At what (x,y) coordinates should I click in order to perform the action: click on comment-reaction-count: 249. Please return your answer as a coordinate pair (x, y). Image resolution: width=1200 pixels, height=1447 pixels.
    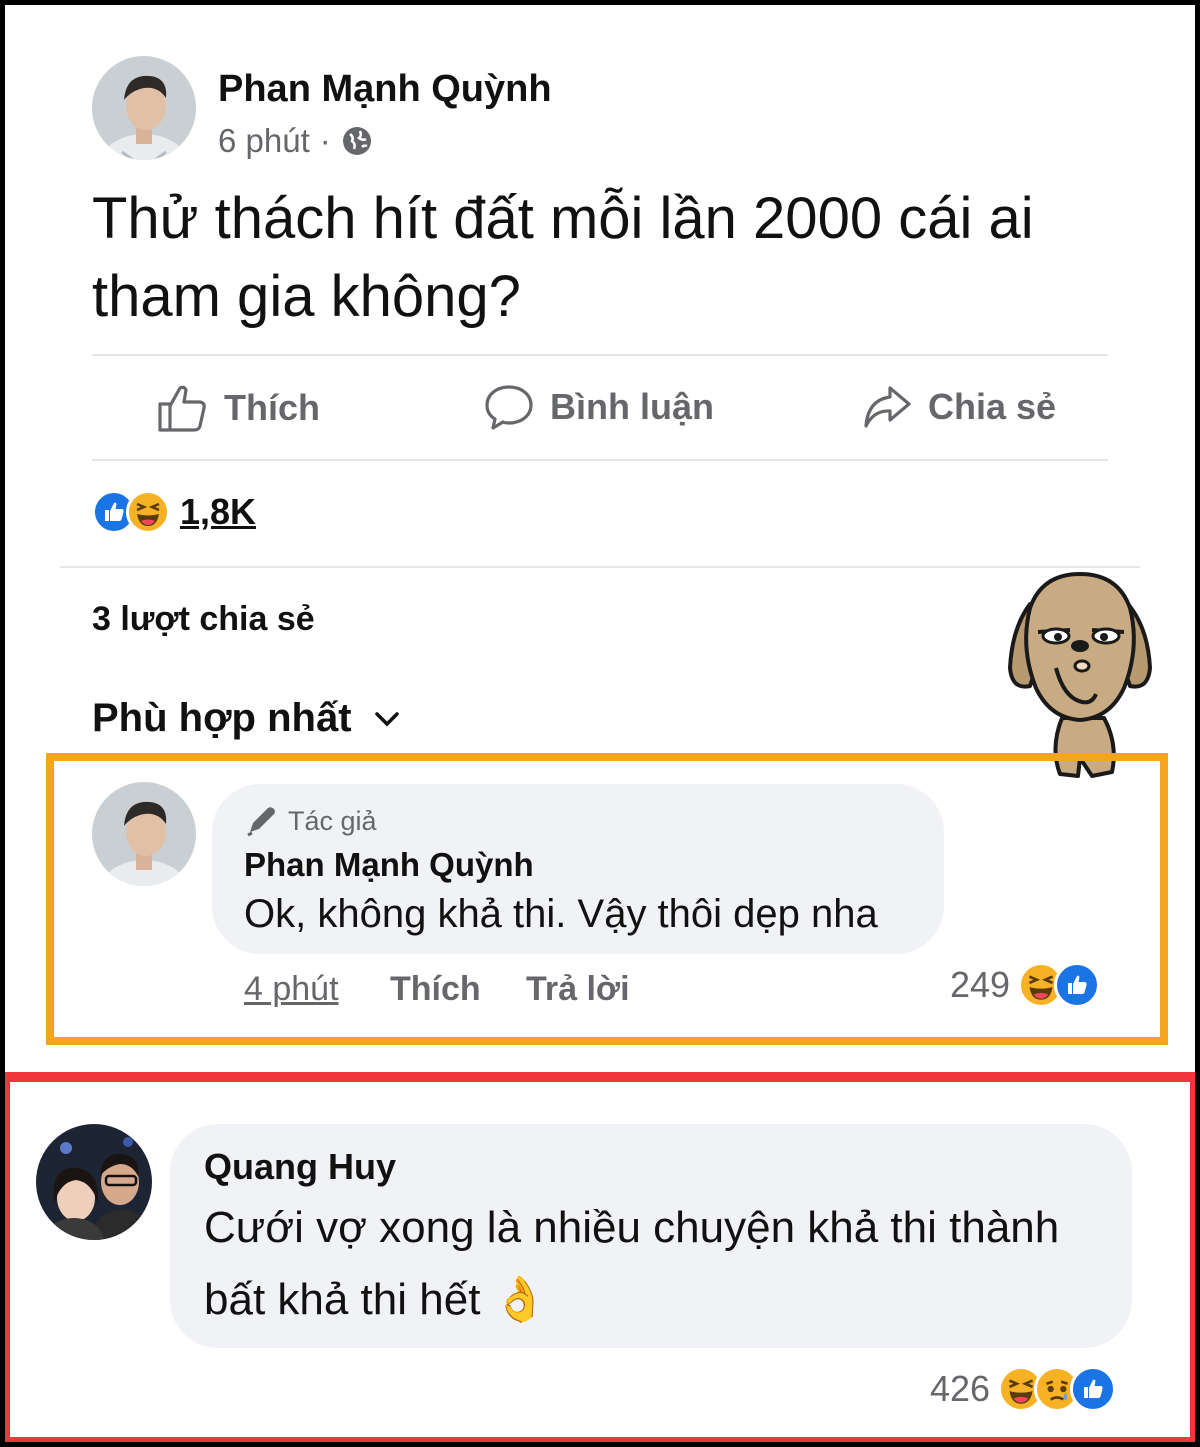
    Looking at the image, I should click on (980, 984).